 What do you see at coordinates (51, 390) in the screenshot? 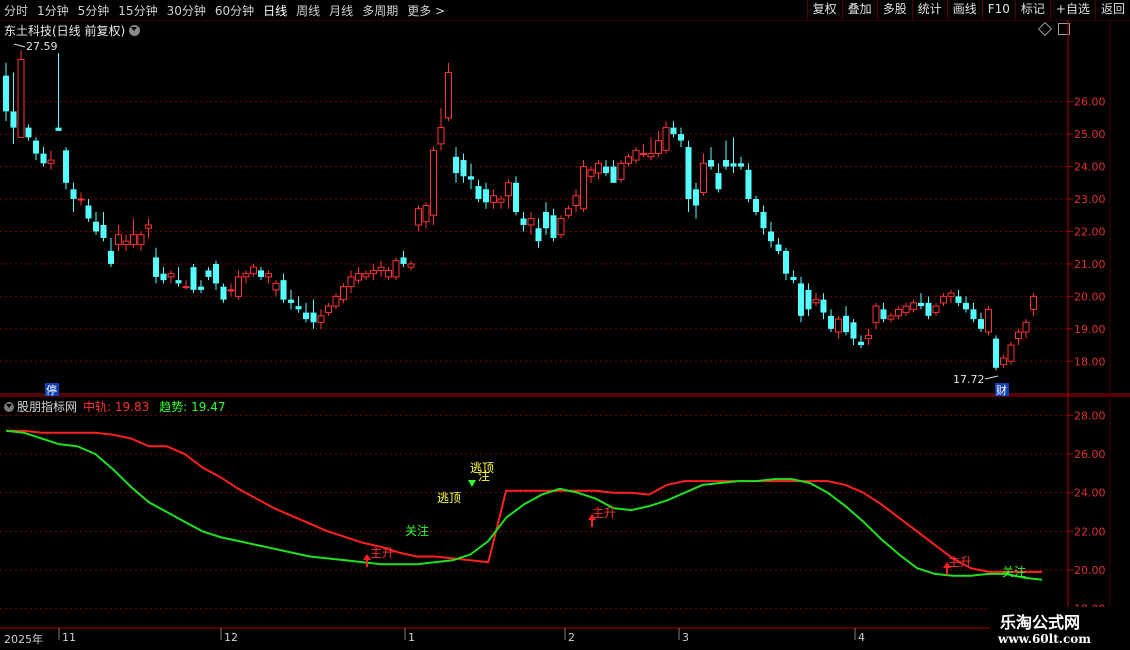
I see `event-marker-label: 停` at bounding box center [51, 390].